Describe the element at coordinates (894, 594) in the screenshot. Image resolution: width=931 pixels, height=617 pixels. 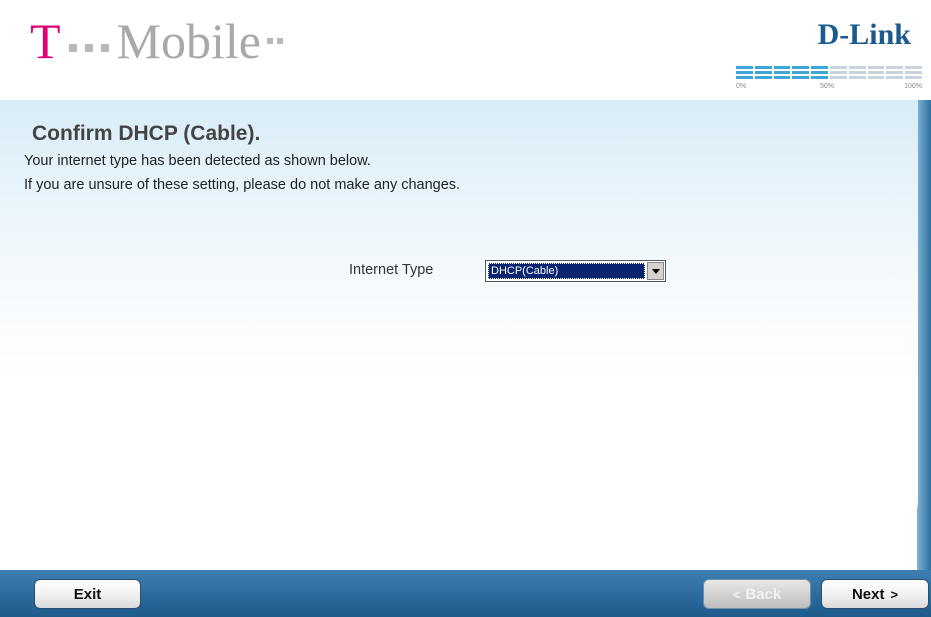
I see `chevron-right-icon: >` at that location.